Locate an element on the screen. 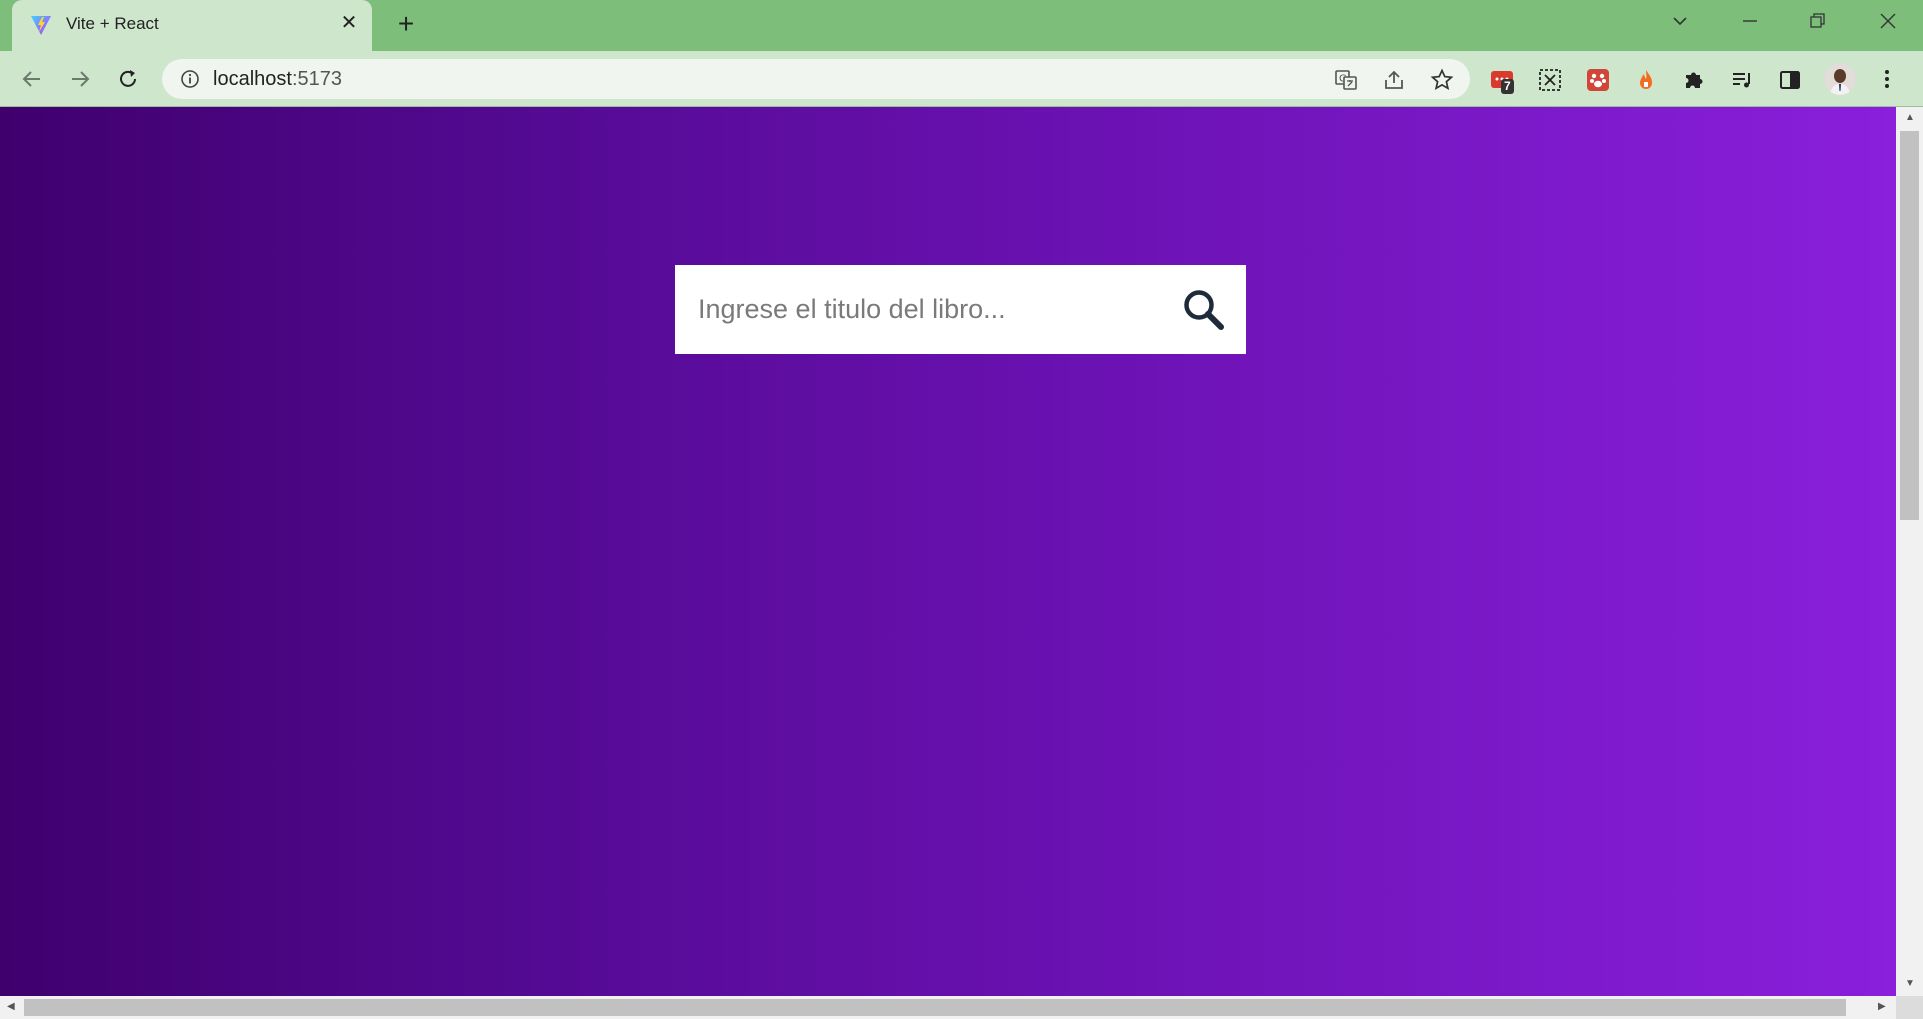  chevron-down-icon is located at coordinates (1680, 21).